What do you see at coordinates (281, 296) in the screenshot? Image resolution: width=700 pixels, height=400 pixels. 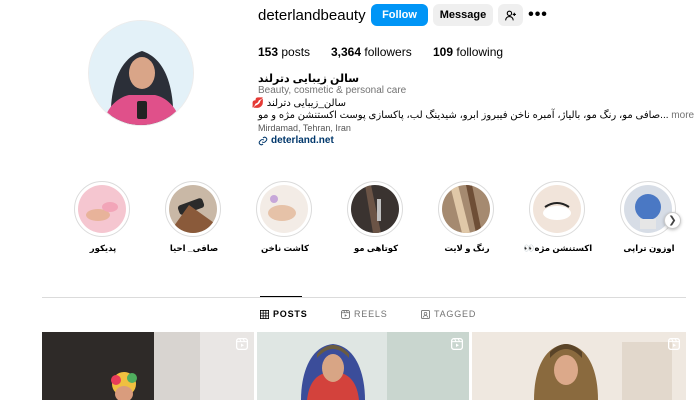 I see `active-tab-indicator` at bounding box center [281, 296].